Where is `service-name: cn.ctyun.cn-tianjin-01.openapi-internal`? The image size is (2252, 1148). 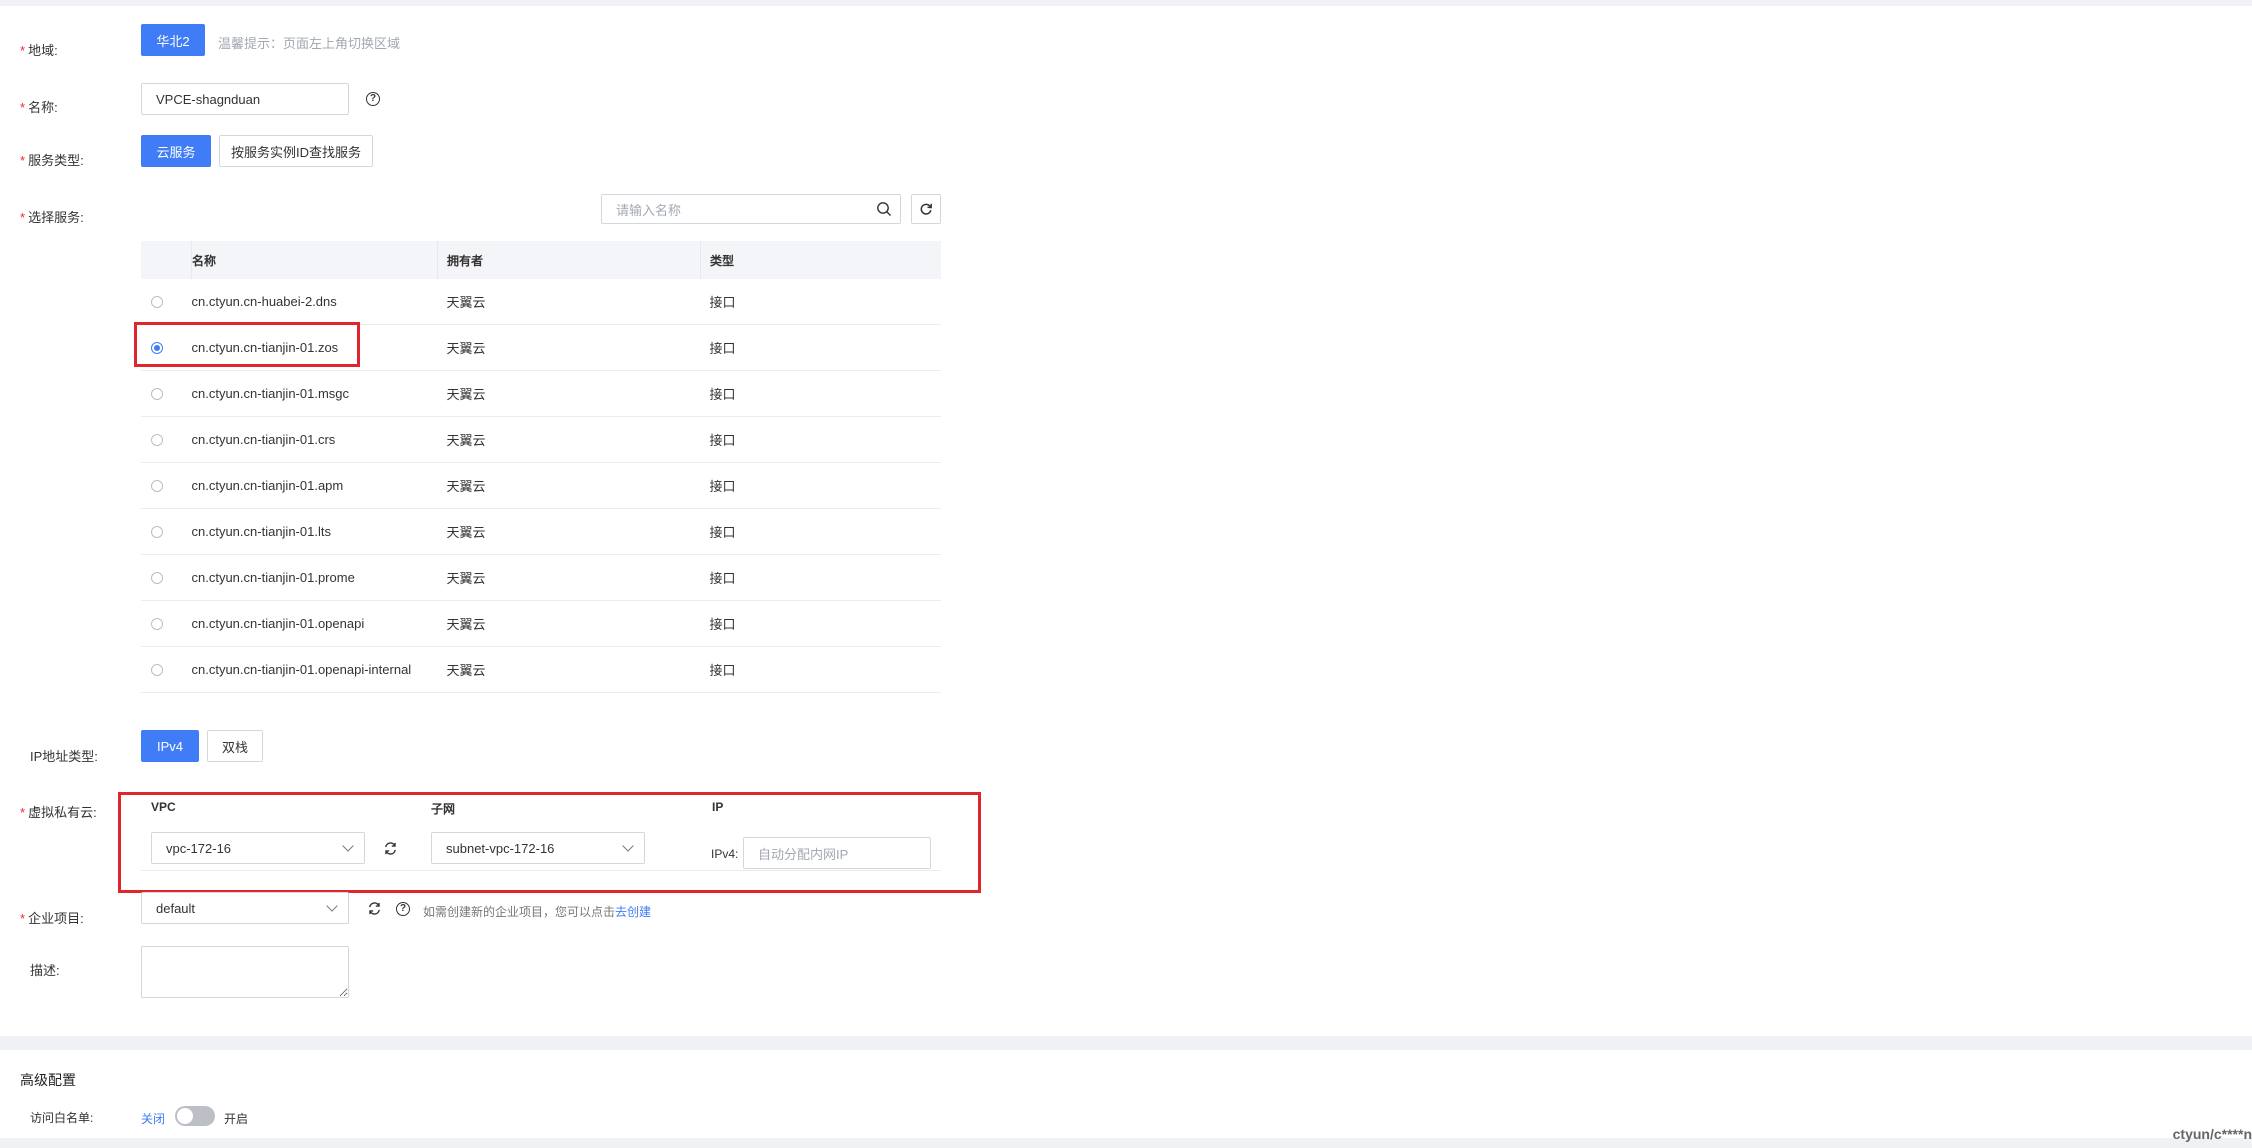
service-name: cn.ctyun.cn-tianjin-01.openapi-internal is located at coordinates (314, 669).